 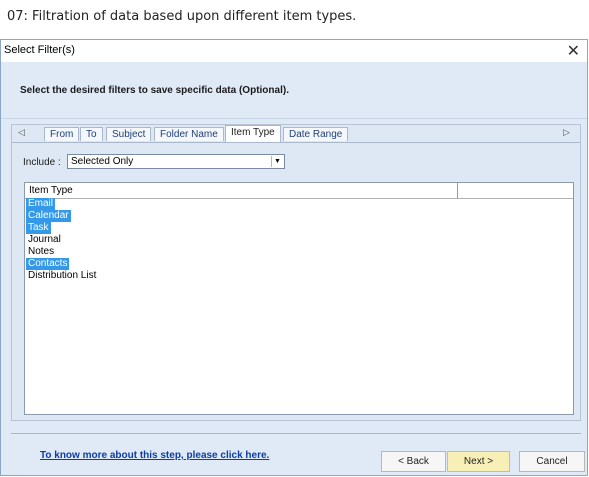 I want to click on list-item-contacts: Contacts, so click(x=48, y=264).